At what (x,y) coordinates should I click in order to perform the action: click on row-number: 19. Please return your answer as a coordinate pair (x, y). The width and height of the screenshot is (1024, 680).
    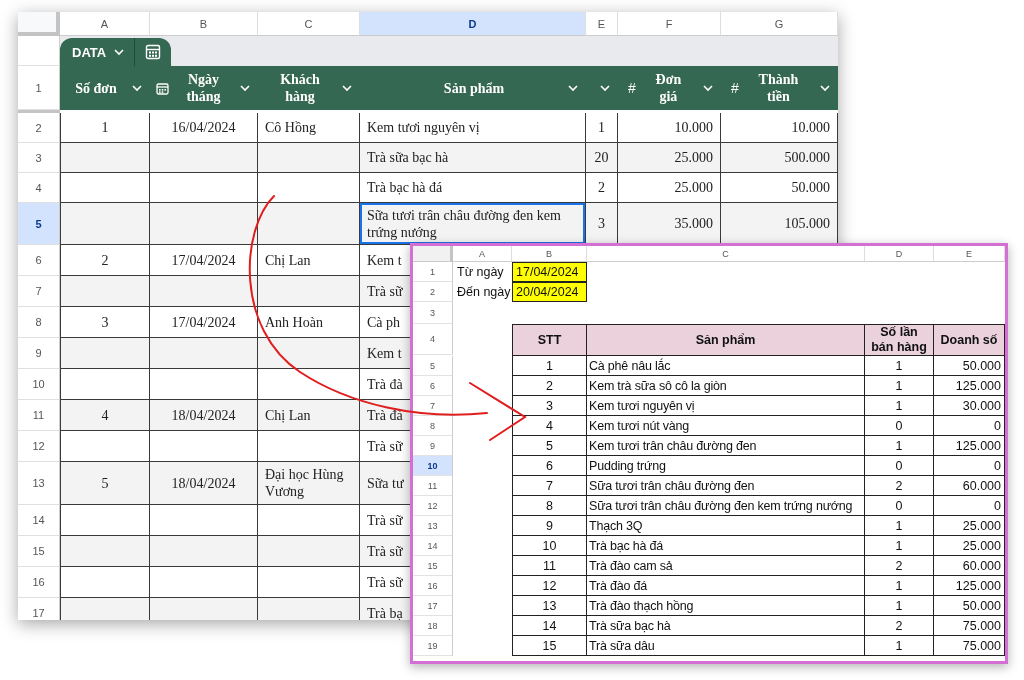
    Looking at the image, I should click on (433, 646).